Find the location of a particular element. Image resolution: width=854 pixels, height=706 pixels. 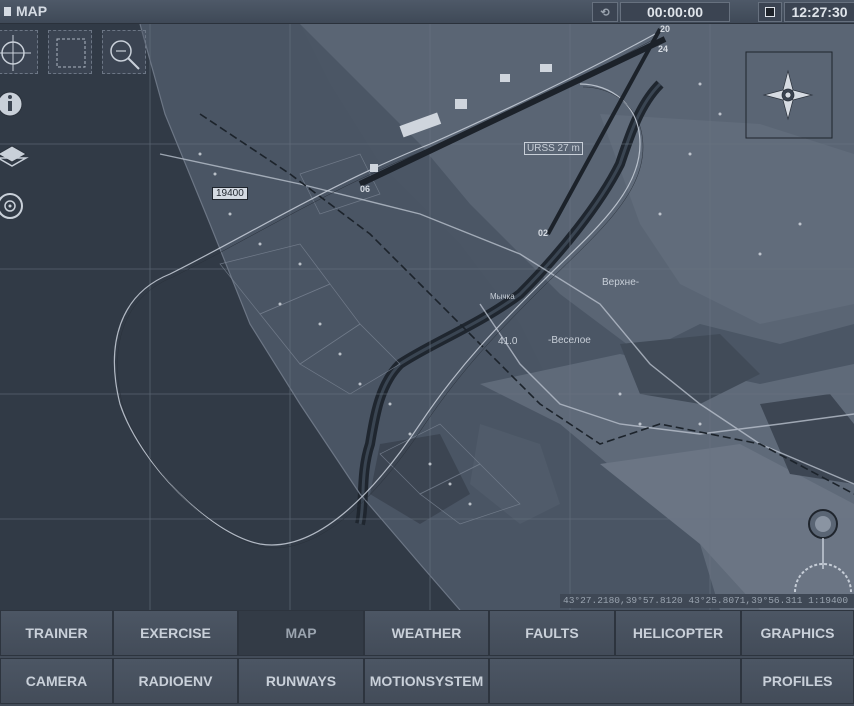

select-area-icon is located at coordinates (71, 53).